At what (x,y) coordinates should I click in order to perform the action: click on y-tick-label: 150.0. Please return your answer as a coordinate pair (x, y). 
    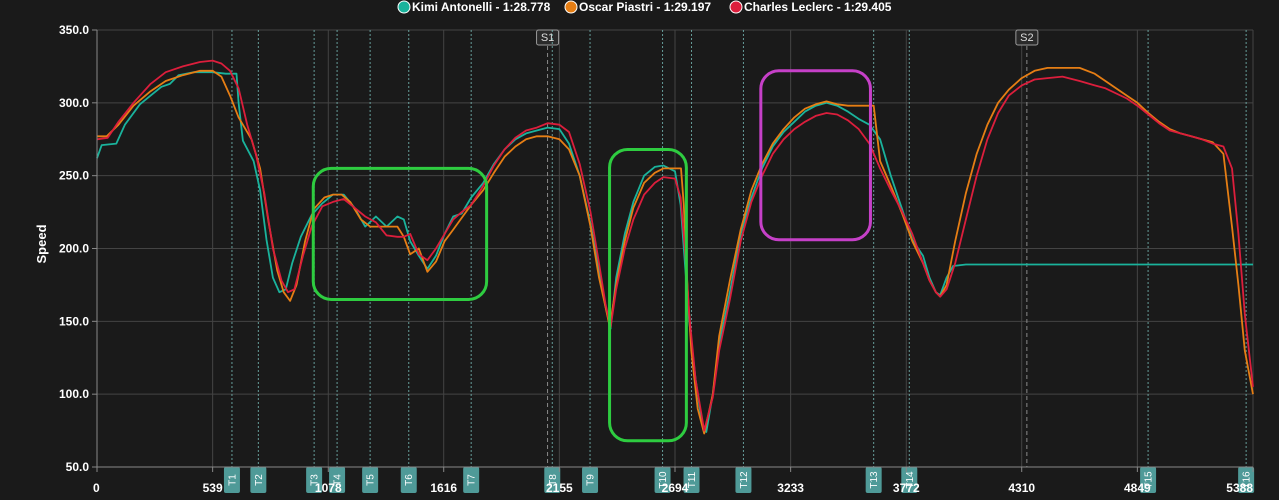
    Looking at the image, I should click on (74, 321).